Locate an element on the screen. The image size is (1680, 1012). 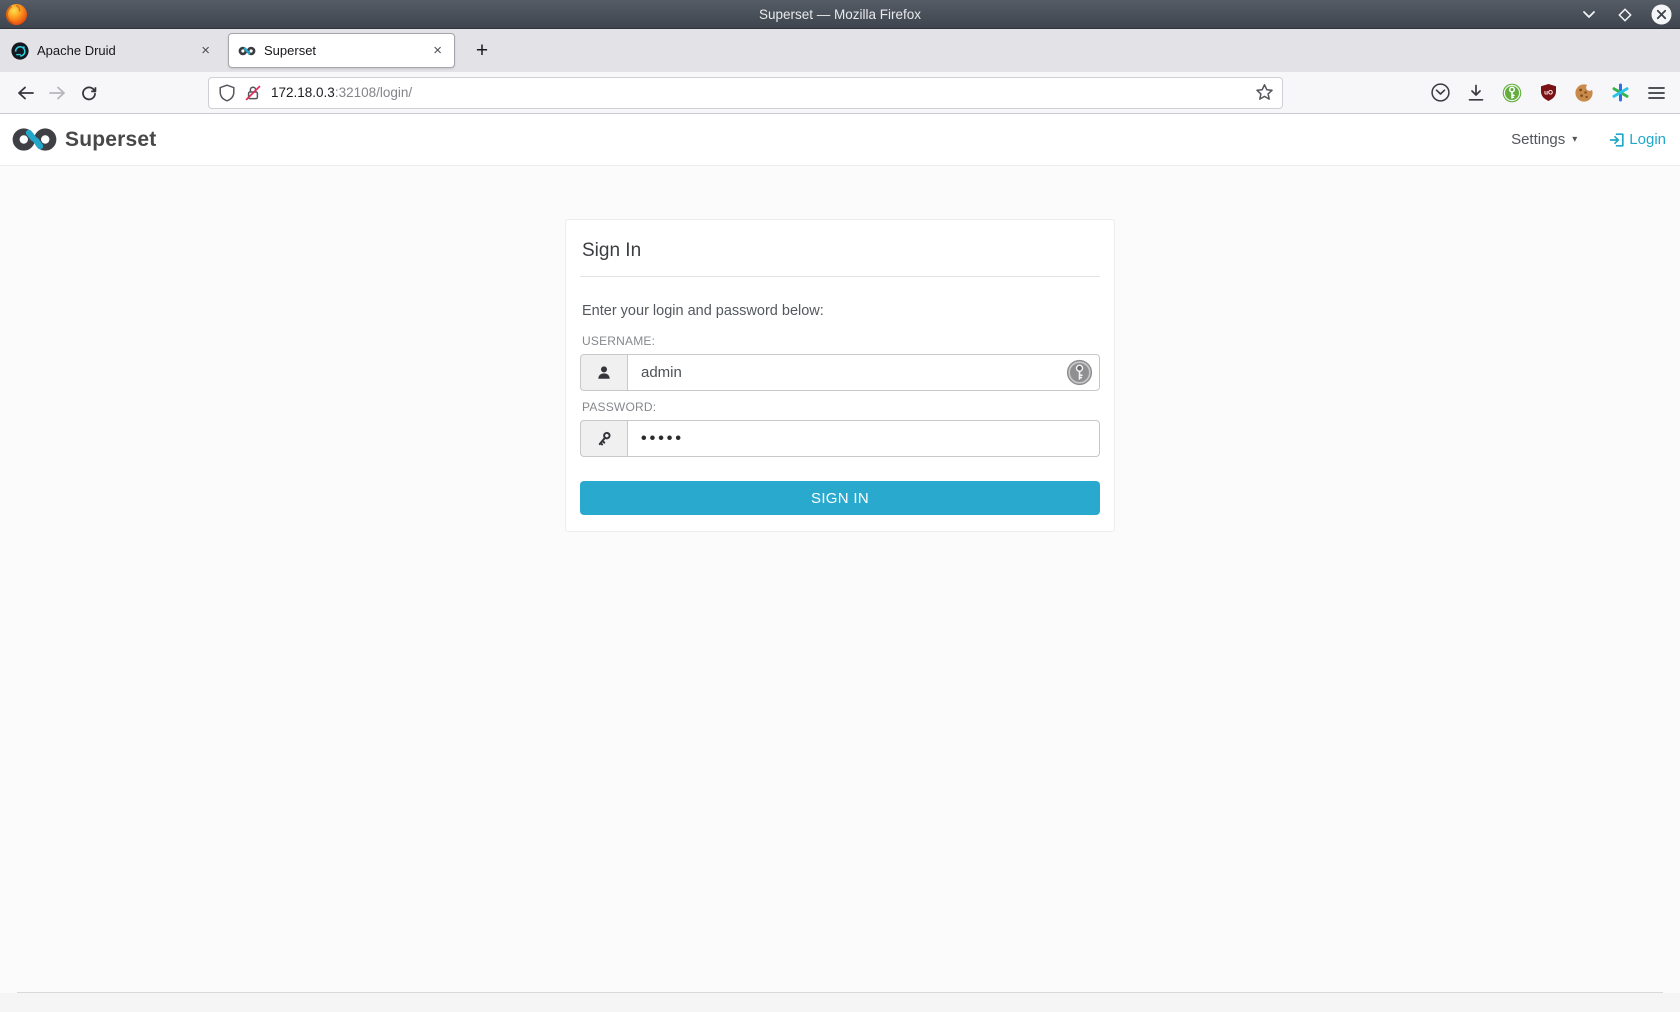
password-input-group is located at coordinates (840, 438).